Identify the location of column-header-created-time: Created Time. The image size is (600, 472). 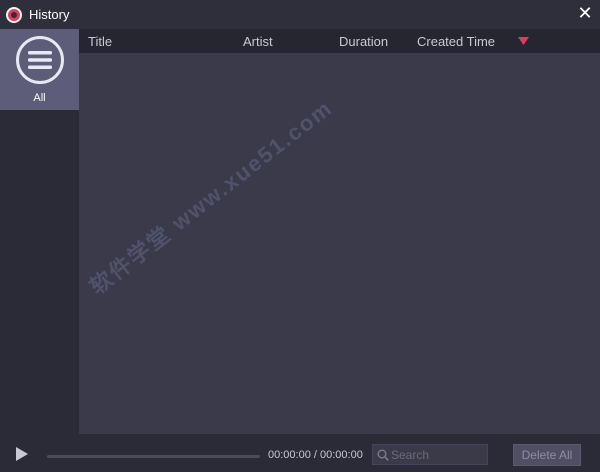
(456, 41).